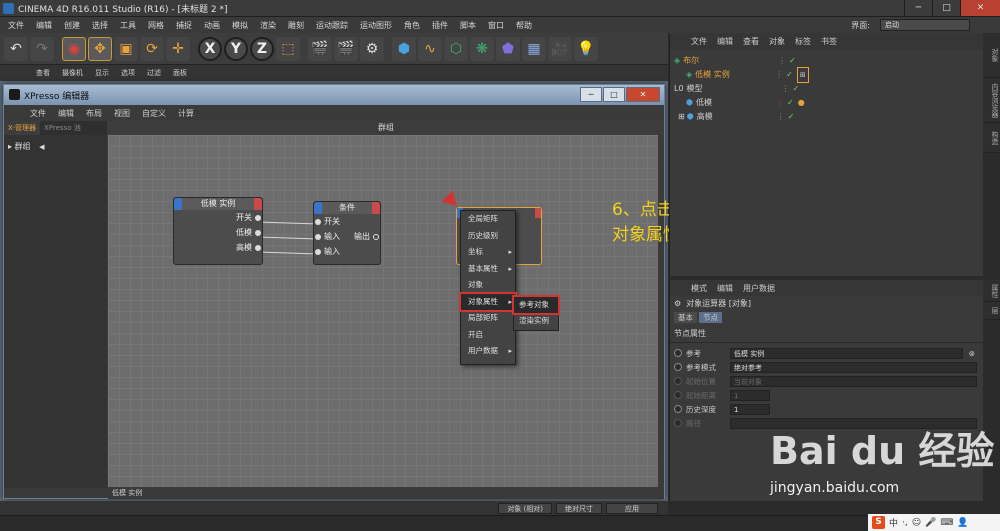  What do you see at coordinates (632, 508) in the screenshot?
I see `apply-button: 应用` at bounding box center [632, 508].